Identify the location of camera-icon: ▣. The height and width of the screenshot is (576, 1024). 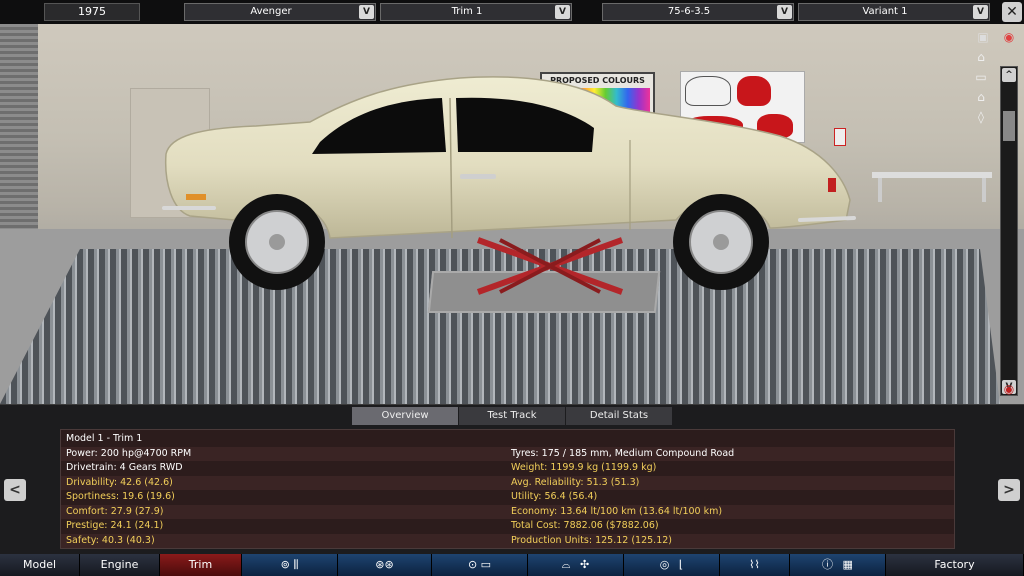
(983, 37).